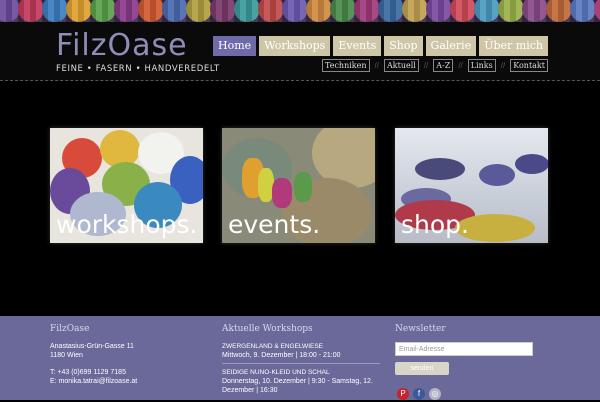 This screenshot has width=600, height=402. What do you see at coordinates (295, 46) in the screenshot?
I see `nav-workshops: Workshops` at bounding box center [295, 46].